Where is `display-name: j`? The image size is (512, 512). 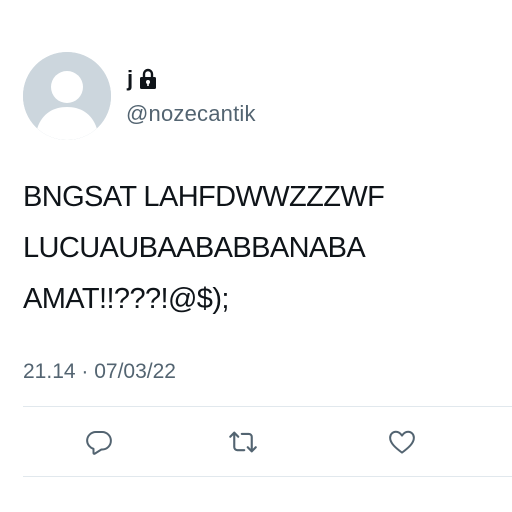 display-name: j is located at coordinates (130, 79).